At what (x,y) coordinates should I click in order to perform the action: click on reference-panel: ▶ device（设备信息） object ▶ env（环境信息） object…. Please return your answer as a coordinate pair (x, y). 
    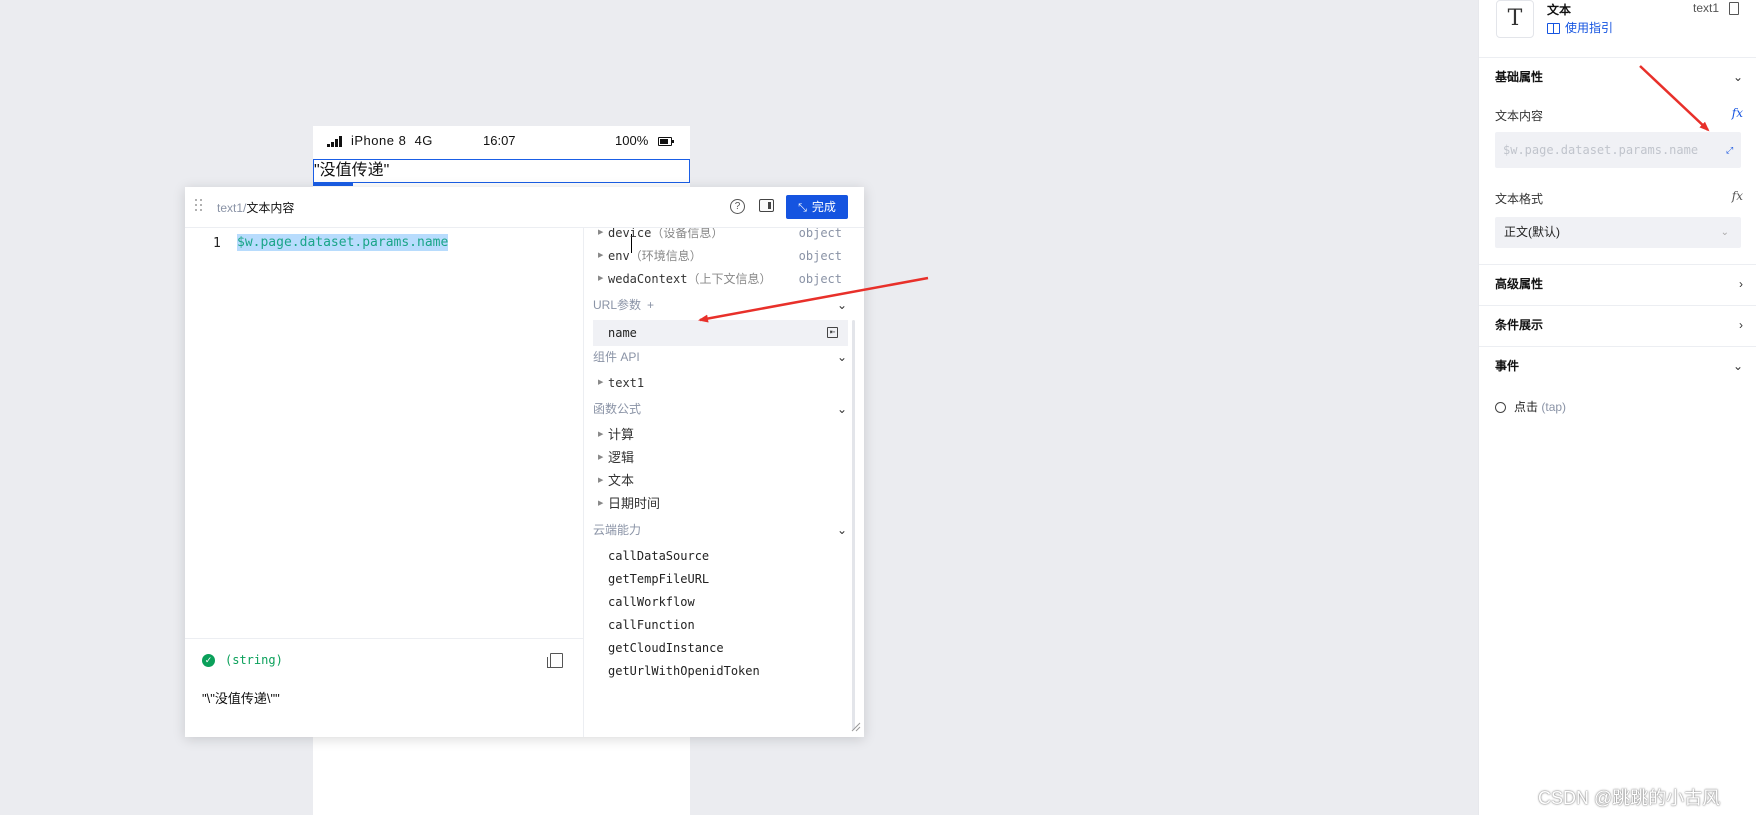
    Looking at the image, I should click on (724, 482).